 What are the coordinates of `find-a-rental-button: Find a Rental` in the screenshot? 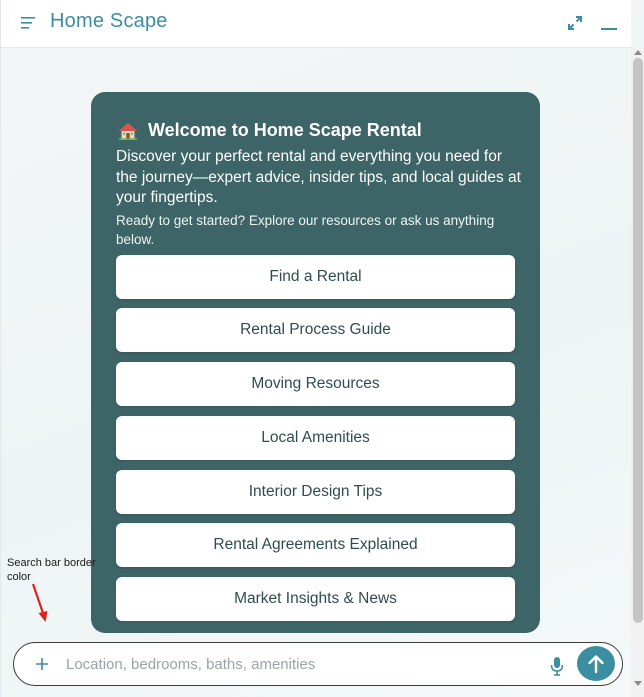 It's located at (315, 277).